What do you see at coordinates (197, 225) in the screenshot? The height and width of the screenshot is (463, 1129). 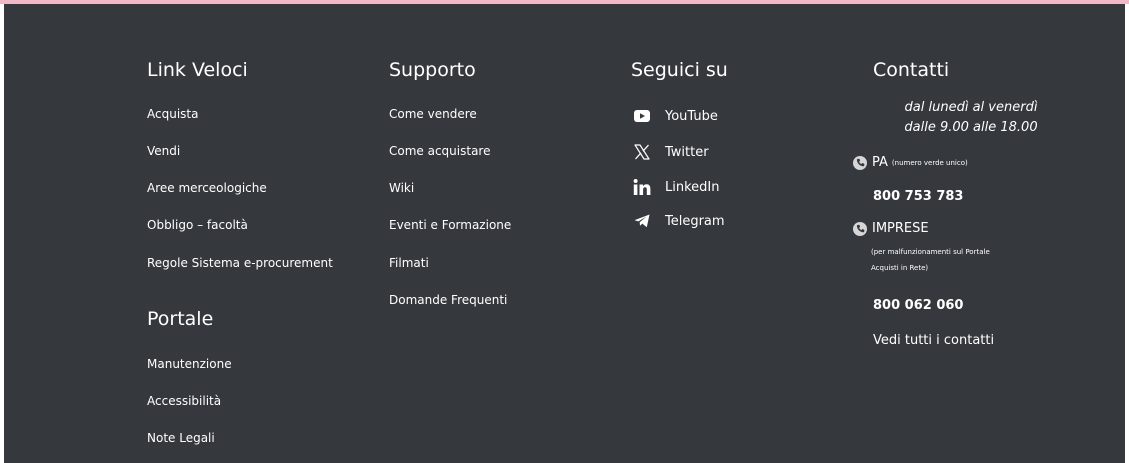 I see `link-obbligo-facolta: Obbligo – facoltà` at bounding box center [197, 225].